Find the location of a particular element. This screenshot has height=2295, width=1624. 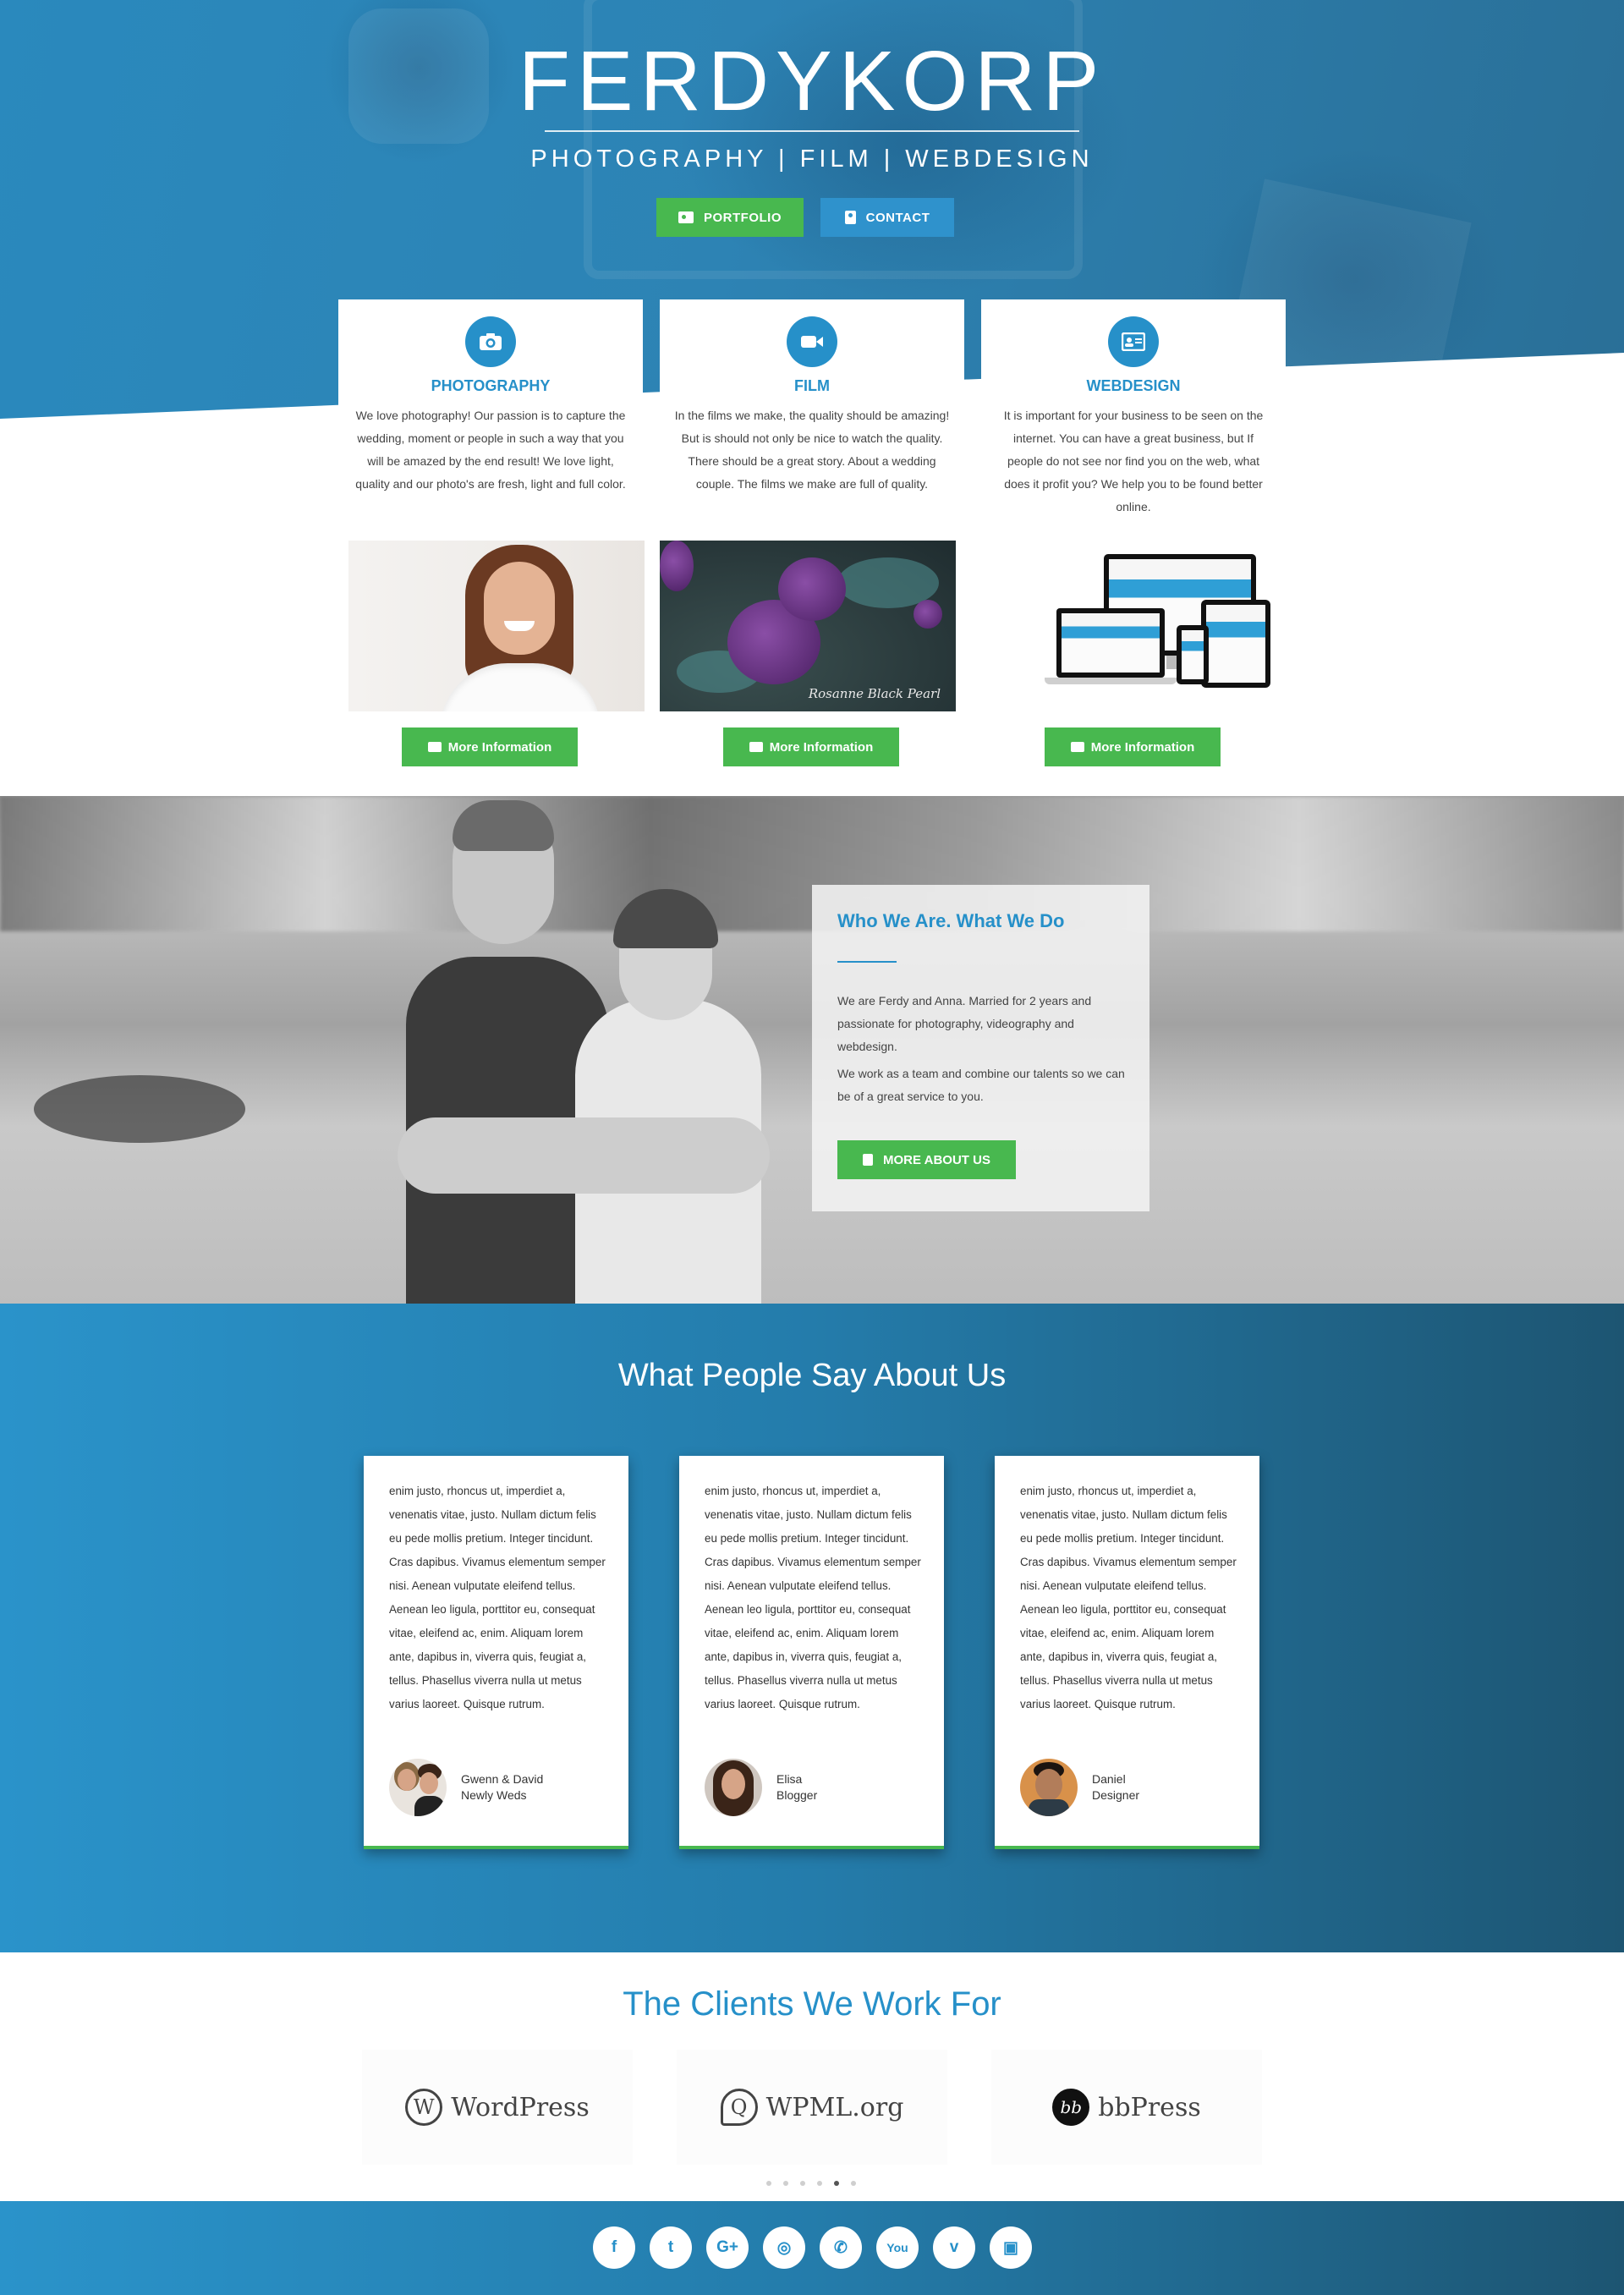

testimonial-author: Daniel Designer is located at coordinates (1115, 1788).